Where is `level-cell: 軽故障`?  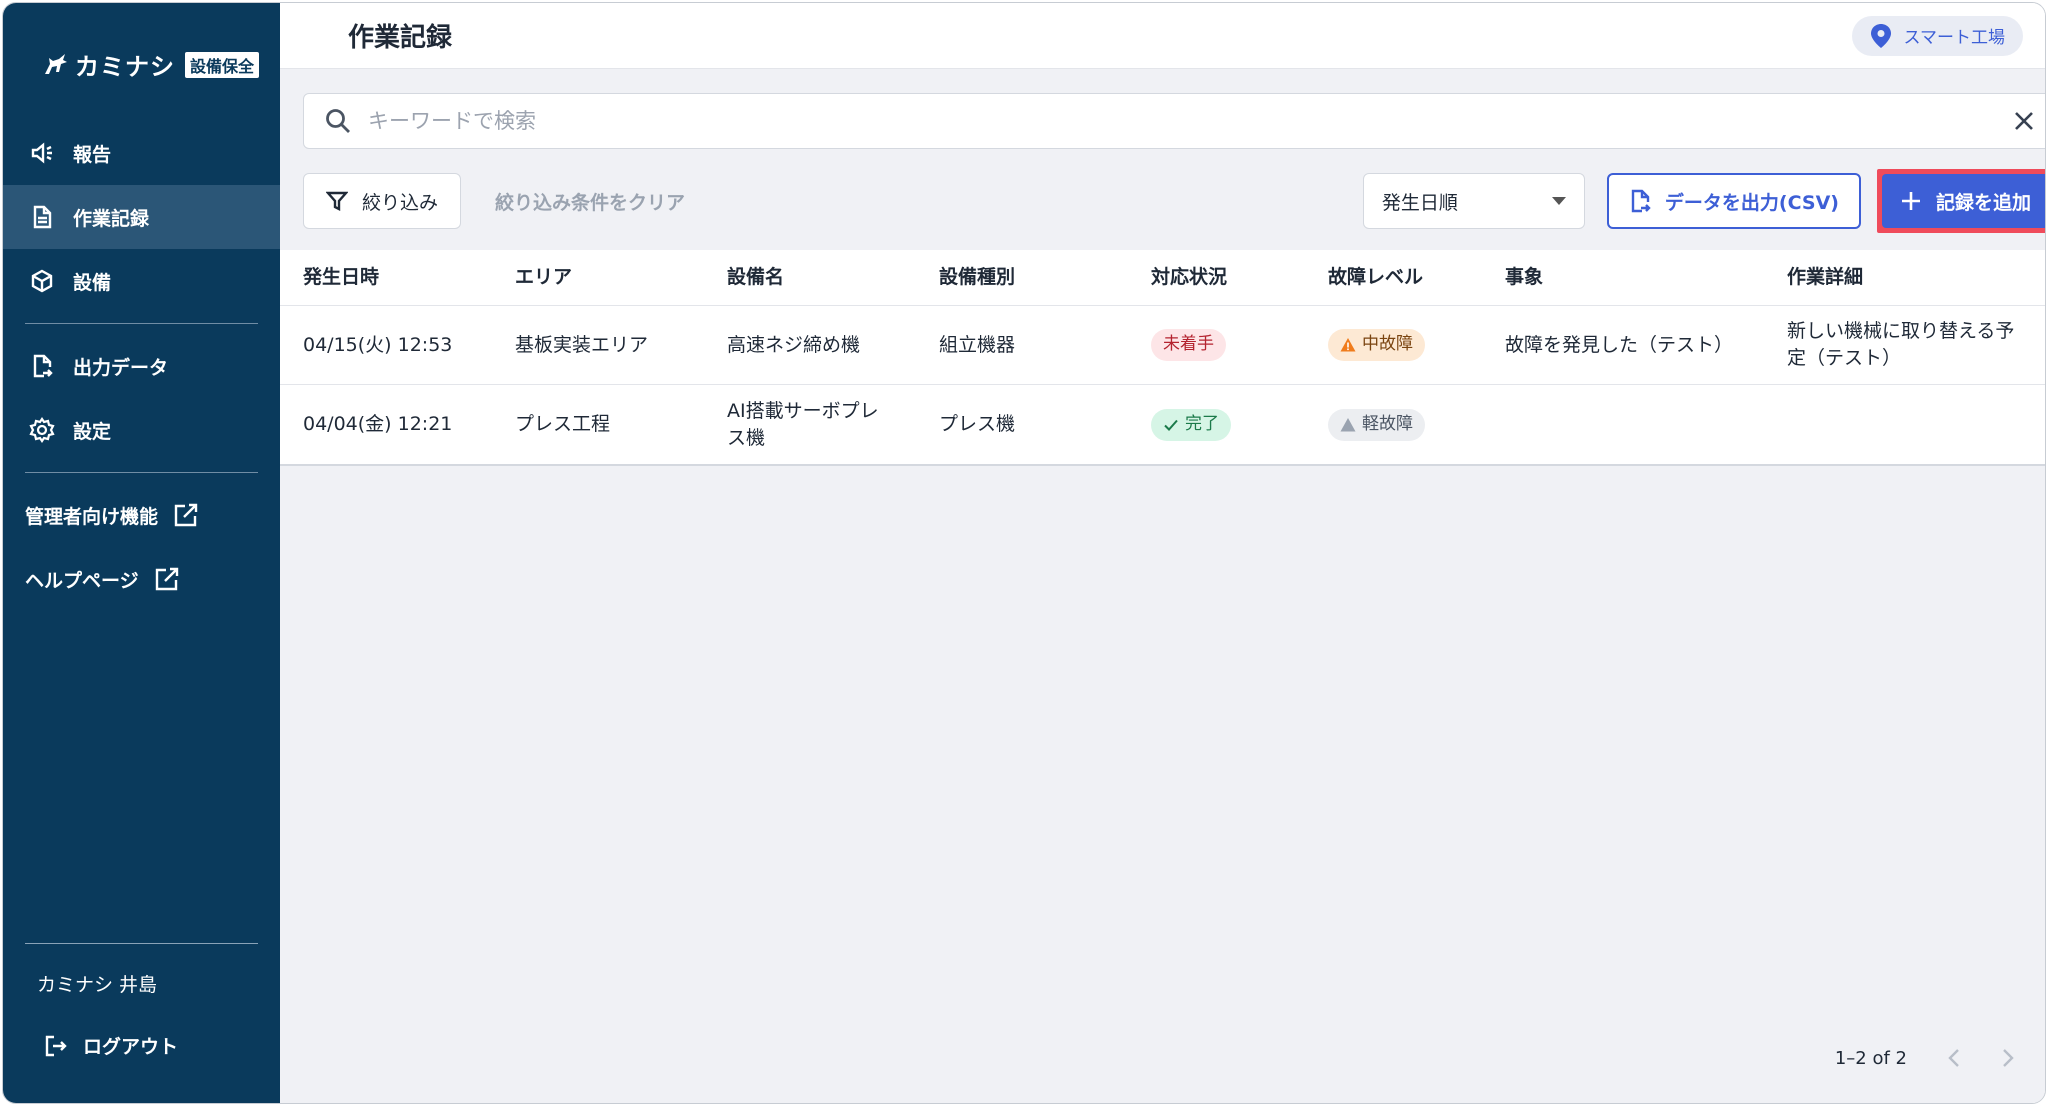 level-cell: 軽故障 is located at coordinates (1393, 424).